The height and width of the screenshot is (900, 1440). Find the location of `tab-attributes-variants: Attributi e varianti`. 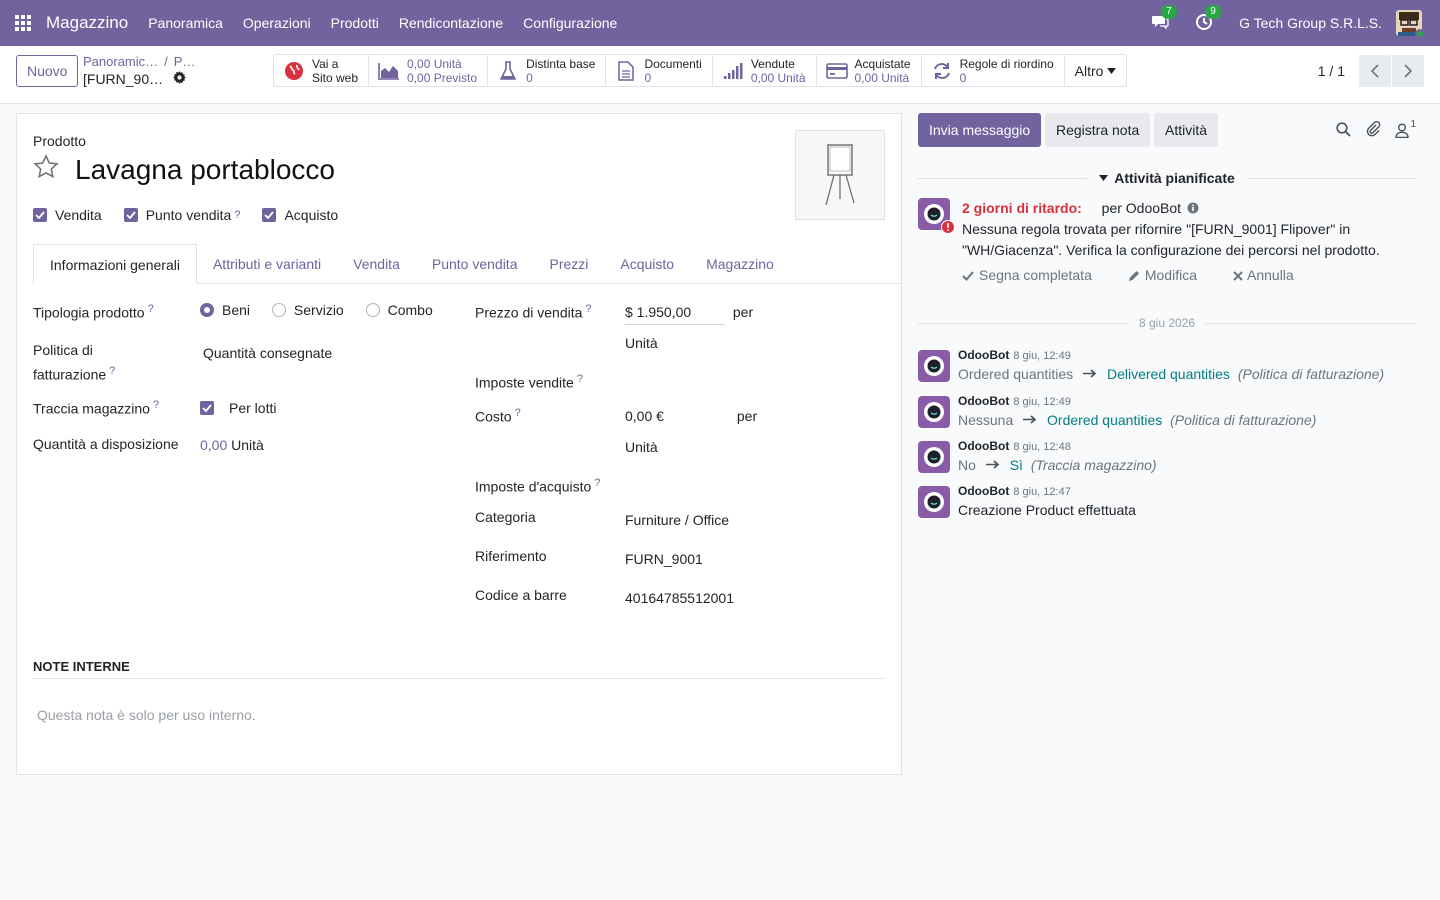

tab-attributes-variants: Attributi e varianti is located at coordinates (267, 264).